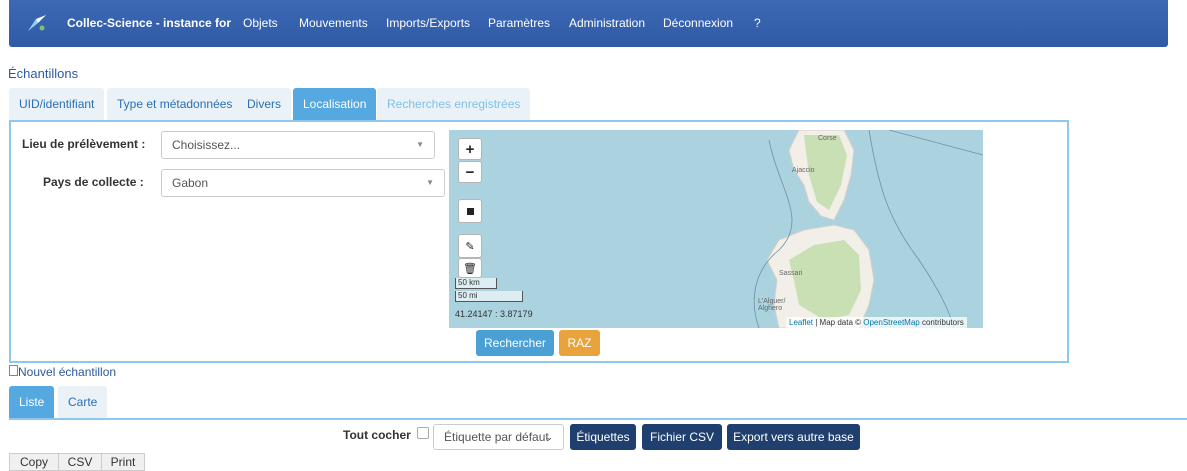 The width and height of the screenshot is (1187, 471). What do you see at coordinates (470, 149) in the screenshot?
I see `zoom-in-button: +` at bounding box center [470, 149].